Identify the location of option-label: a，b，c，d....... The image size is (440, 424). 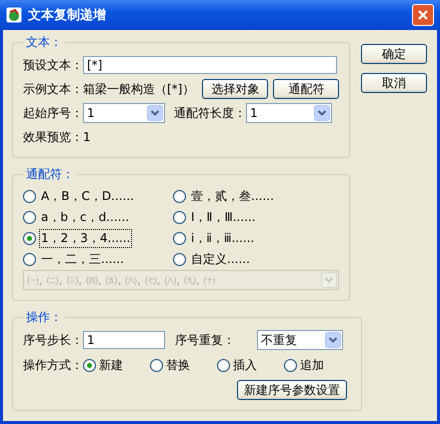
(85, 217).